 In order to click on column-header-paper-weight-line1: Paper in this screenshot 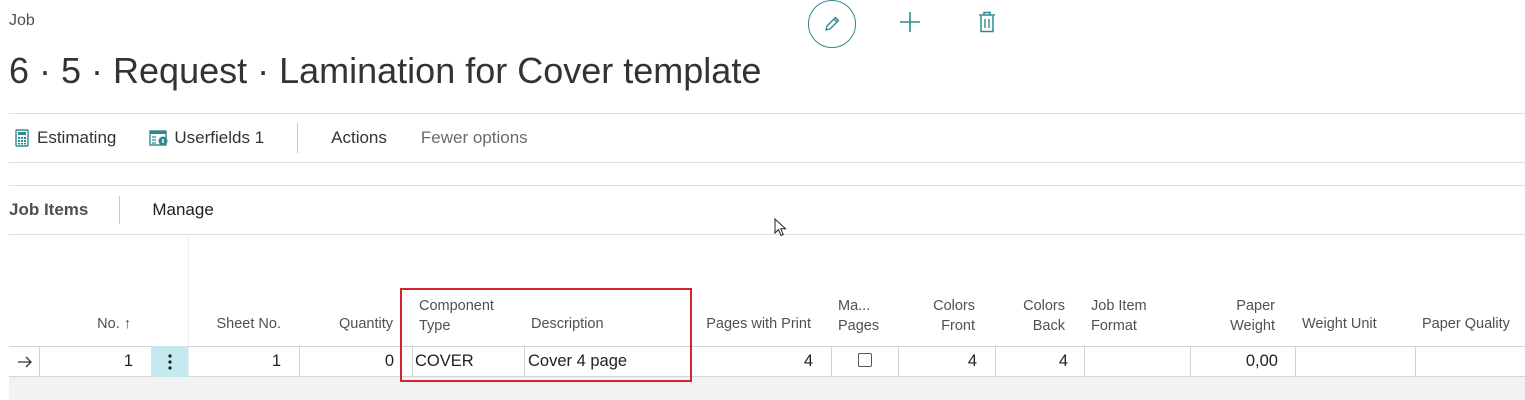, I will do `click(1255, 306)`.